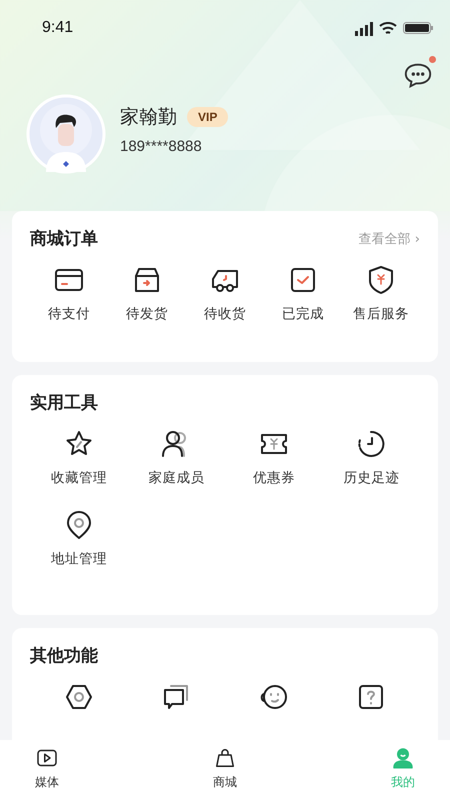  What do you see at coordinates (273, 478) in the screenshot?
I see `tool-label: 优惠券` at bounding box center [273, 478].